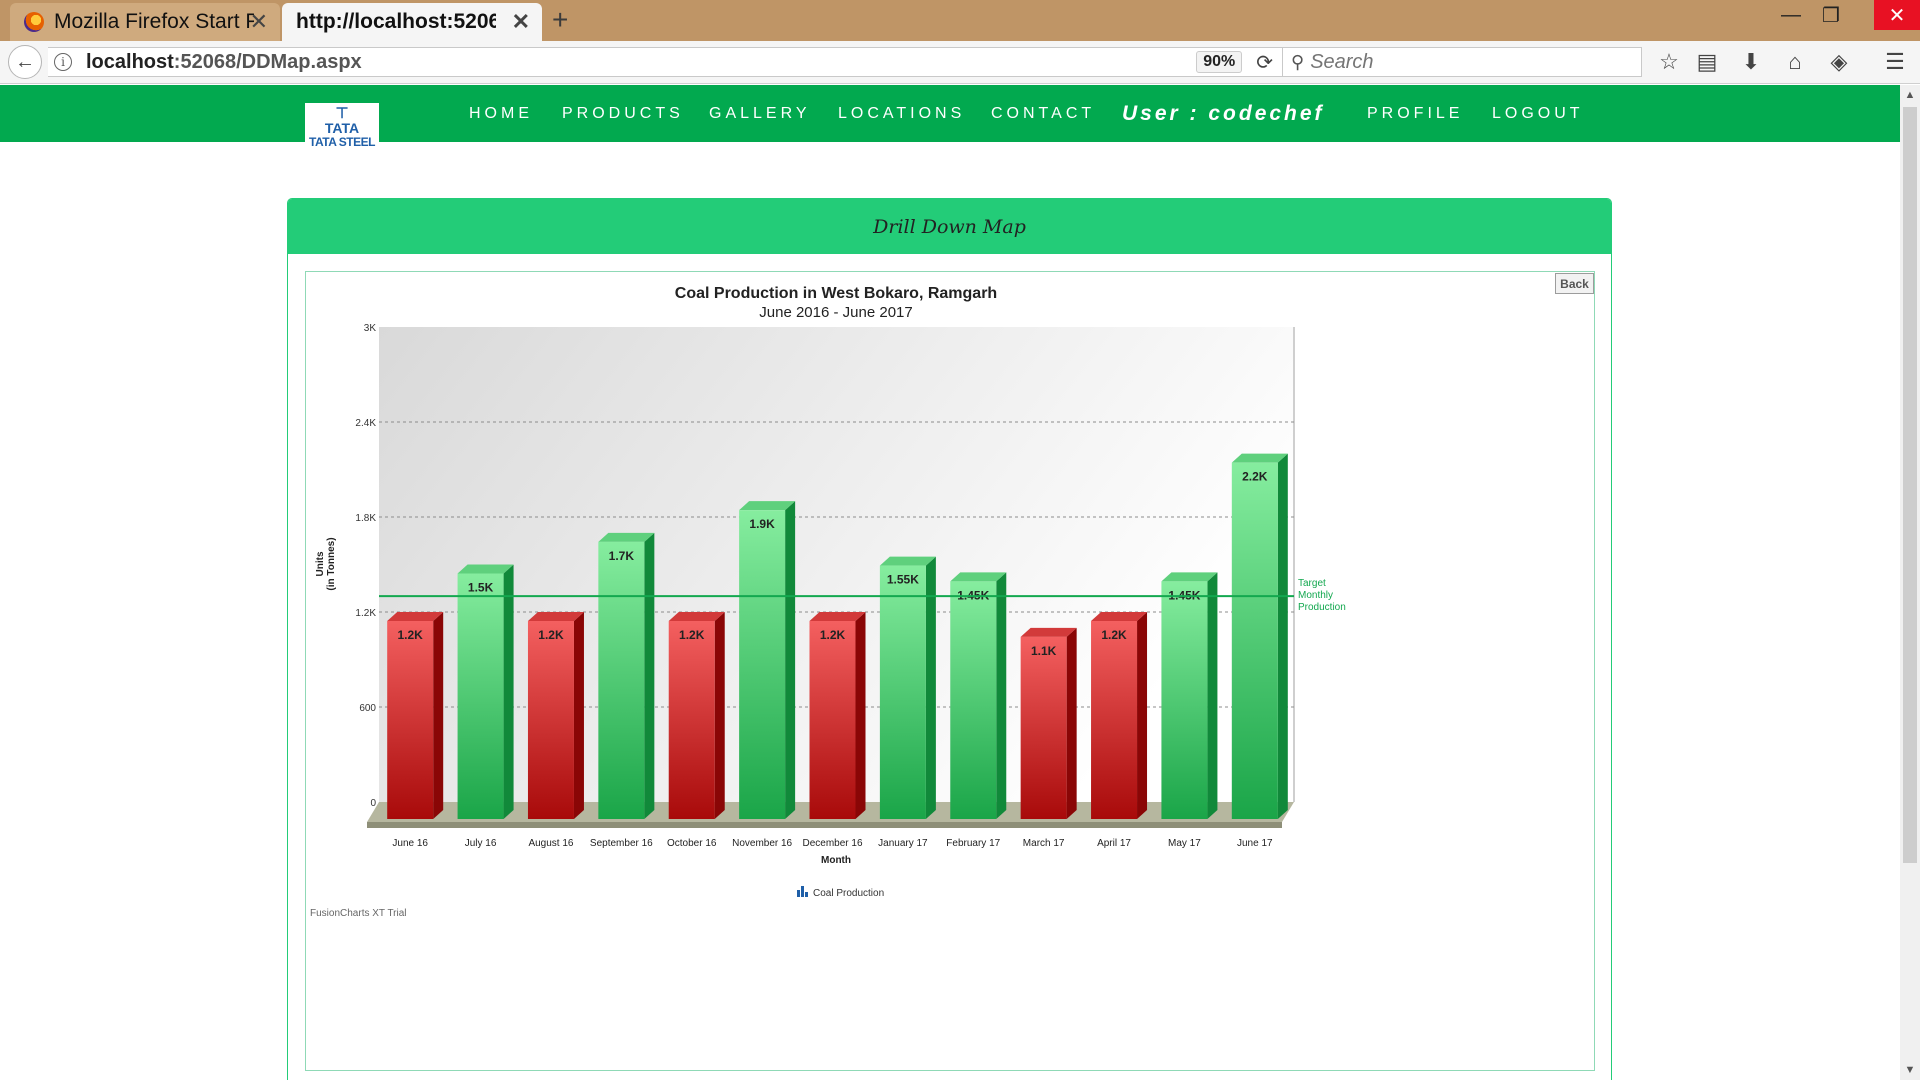 This screenshot has height=1080, width=1920. Describe the element at coordinates (1043, 113) in the screenshot. I see `nav-contact: CONTACT` at that location.